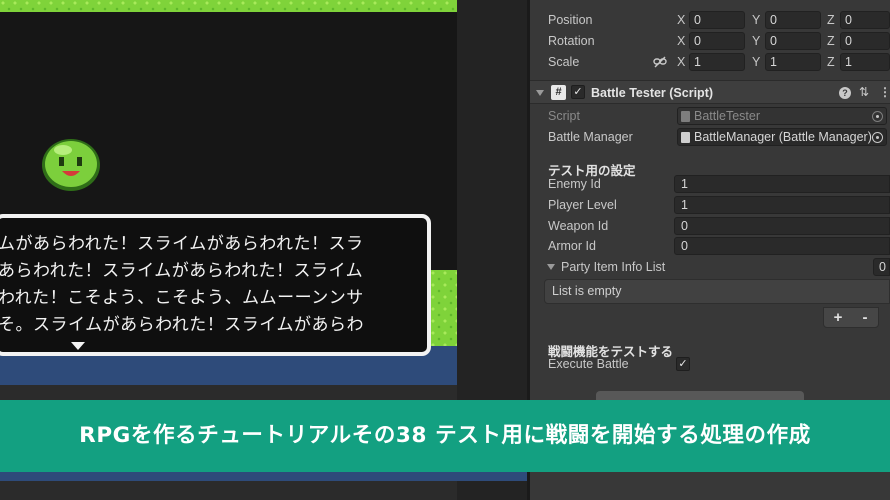 This screenshot has width=890, height=500. What do you see at coordinates (782, 226) in the screenshot?
I see `weapon-id-field: 0` at bounding box center [782, 226].